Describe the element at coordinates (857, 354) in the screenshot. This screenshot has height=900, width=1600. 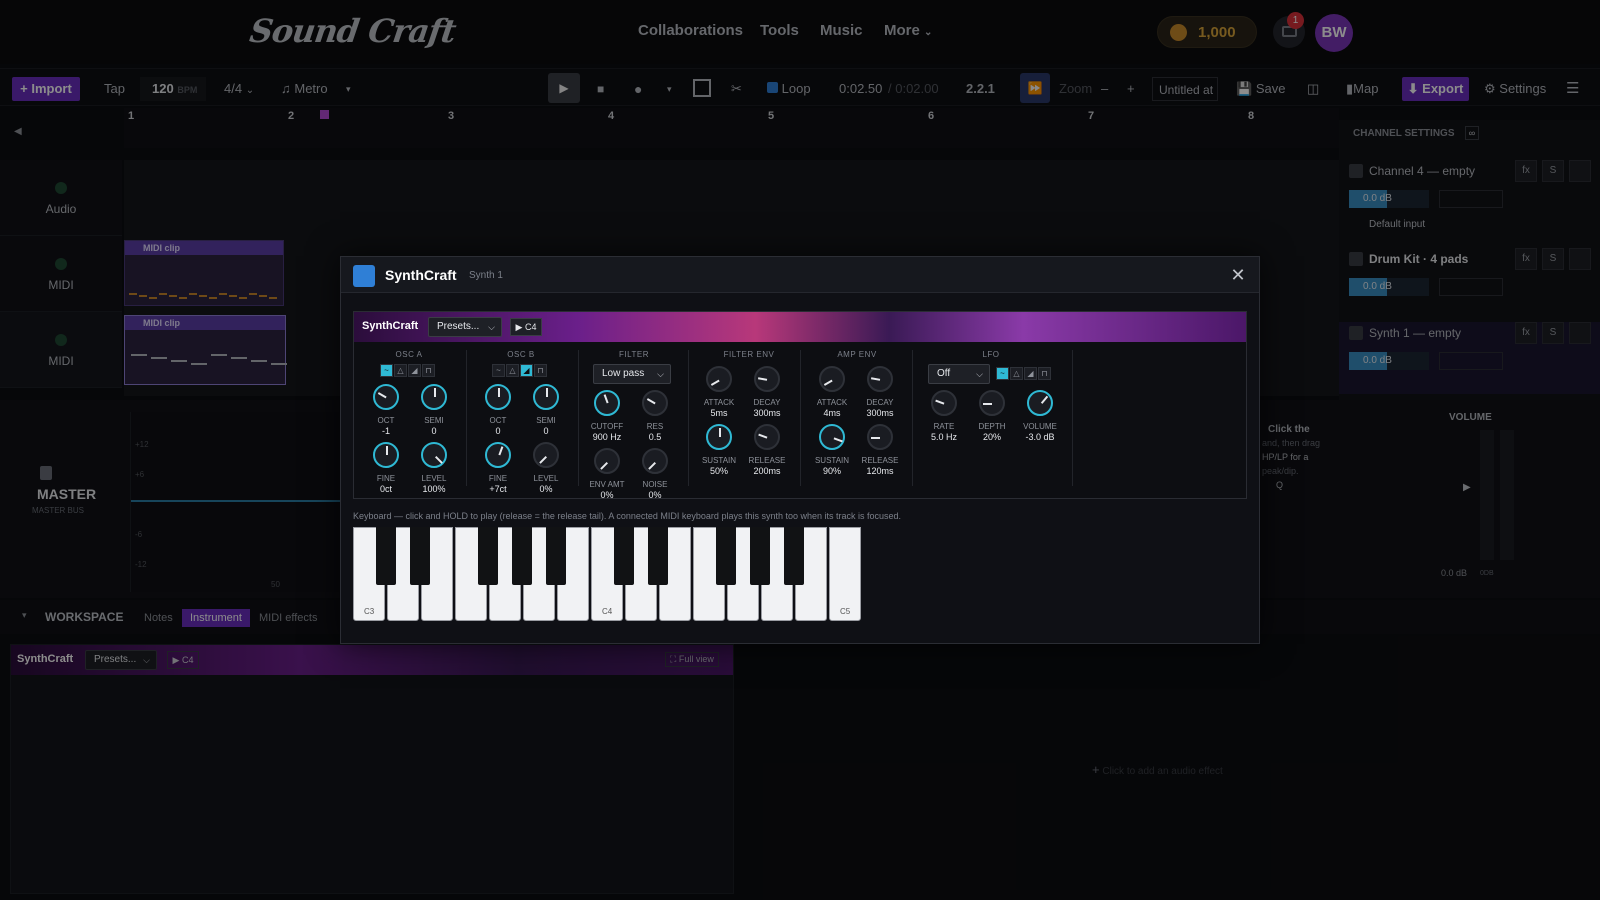
I see `section-amp-env: AMP ENV` at that location.